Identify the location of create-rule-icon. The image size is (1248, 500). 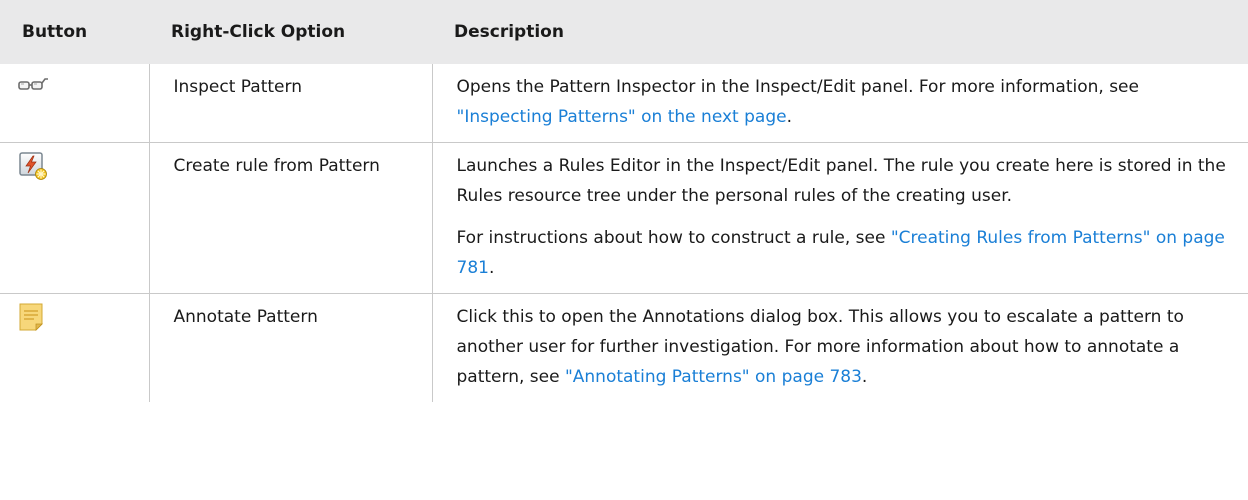
(33, 171).